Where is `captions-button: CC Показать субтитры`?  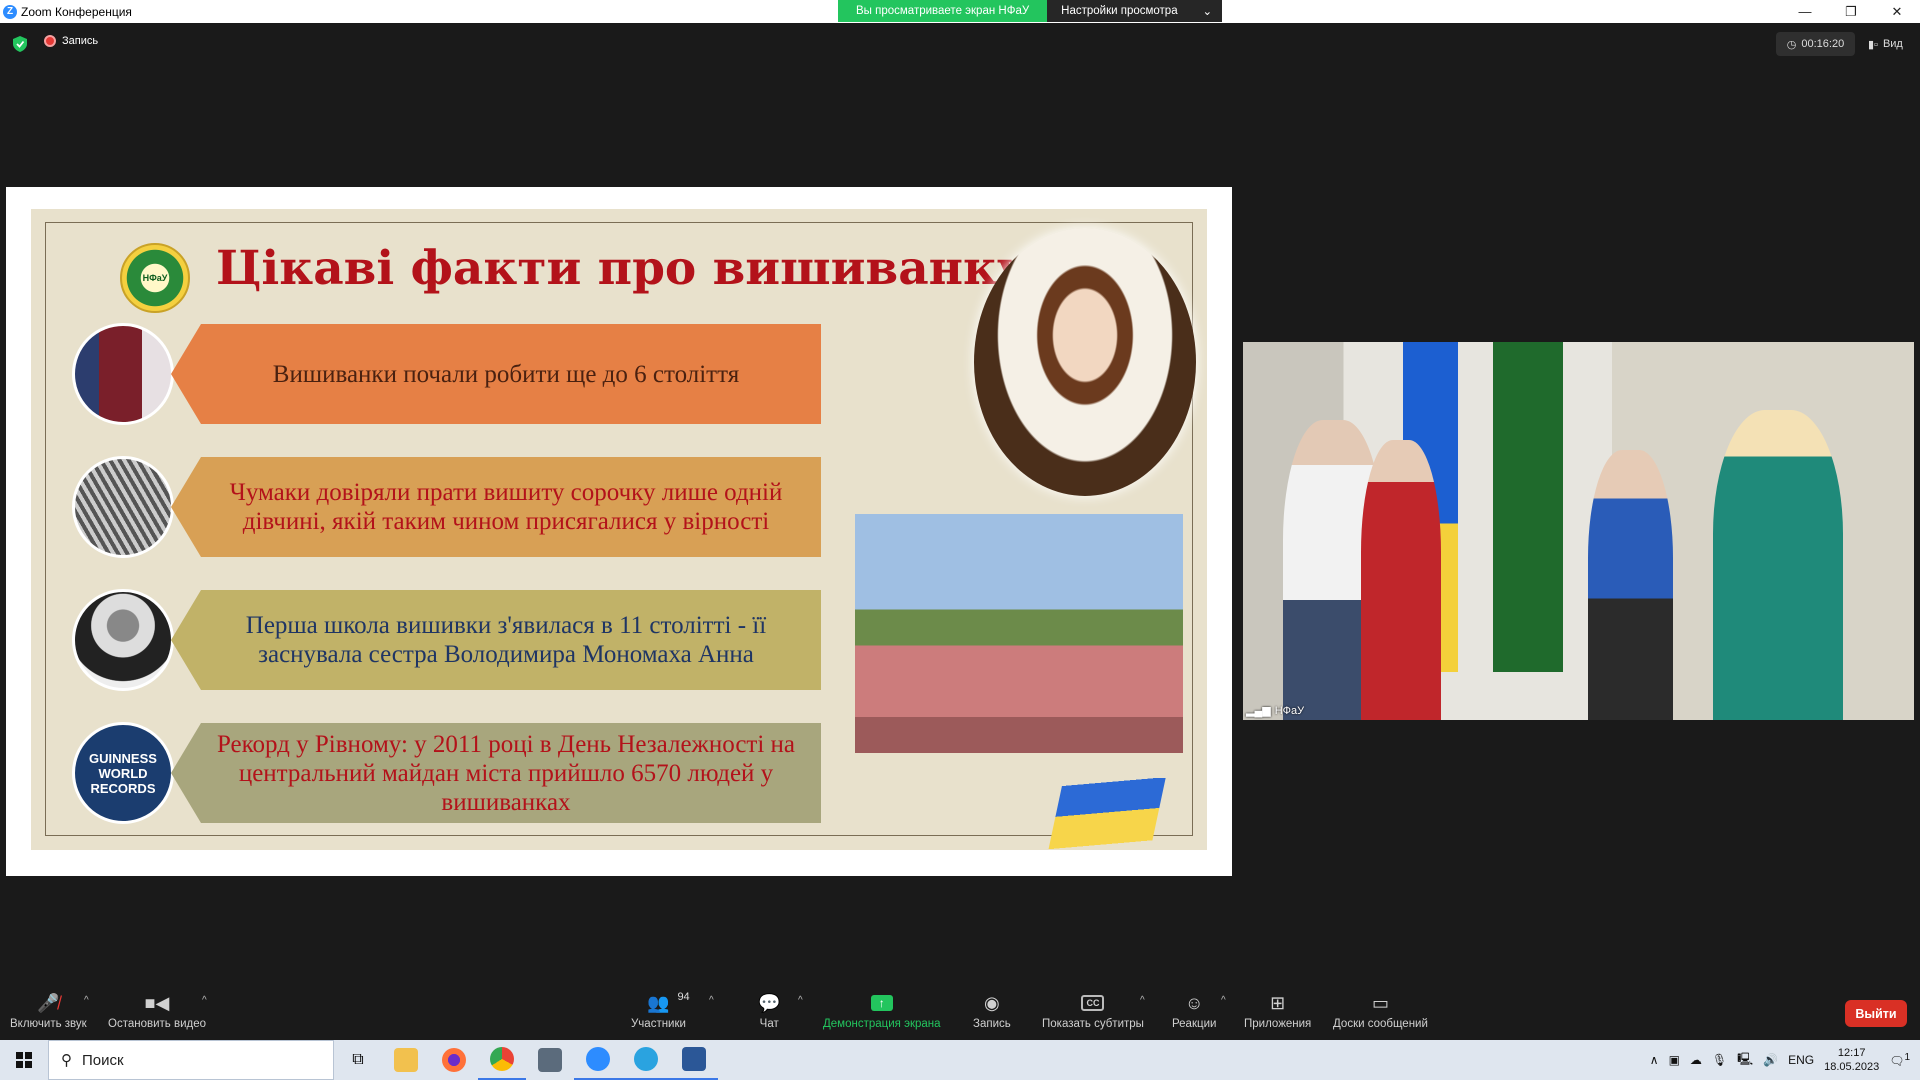
captions-button: CC Показать субтитры is located at coordinates (1093, 1010).